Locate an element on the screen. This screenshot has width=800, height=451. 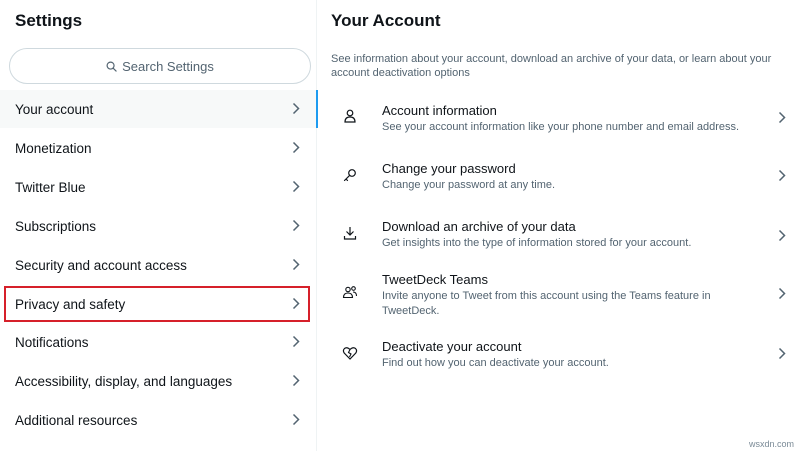
sidebar-item-additional-resources: Additional resources is located at coordinates (158, 420).